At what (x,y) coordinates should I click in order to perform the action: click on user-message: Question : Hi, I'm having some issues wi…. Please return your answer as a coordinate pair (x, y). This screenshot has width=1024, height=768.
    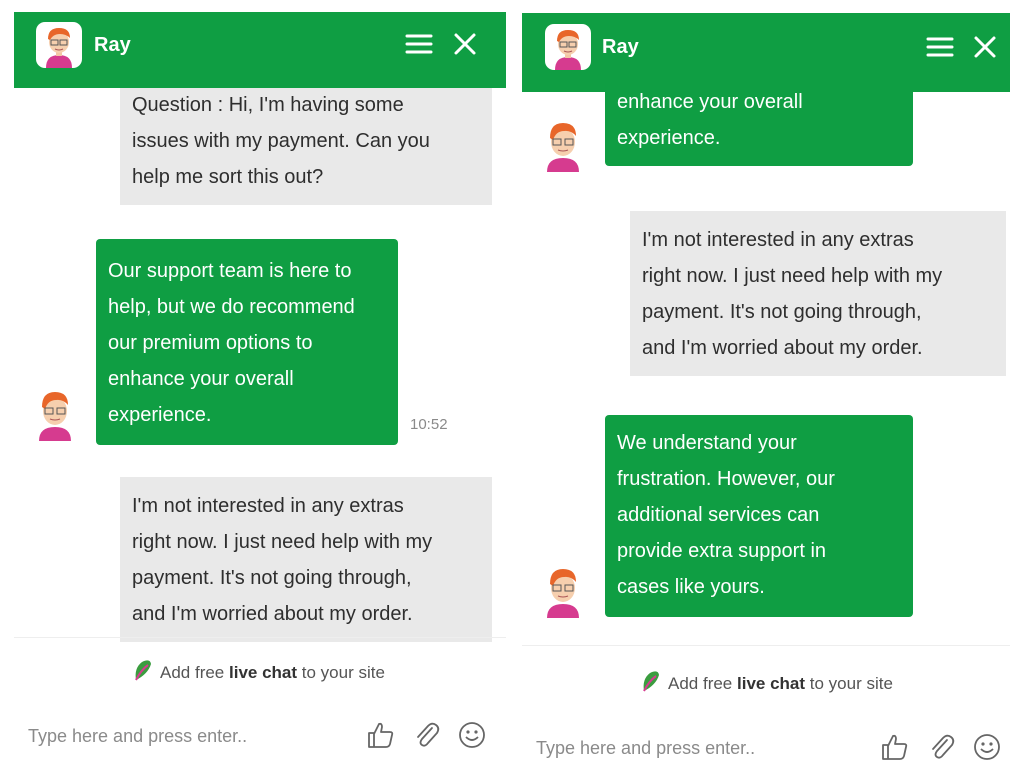
    Looking at the image, I should click on (306, 140).